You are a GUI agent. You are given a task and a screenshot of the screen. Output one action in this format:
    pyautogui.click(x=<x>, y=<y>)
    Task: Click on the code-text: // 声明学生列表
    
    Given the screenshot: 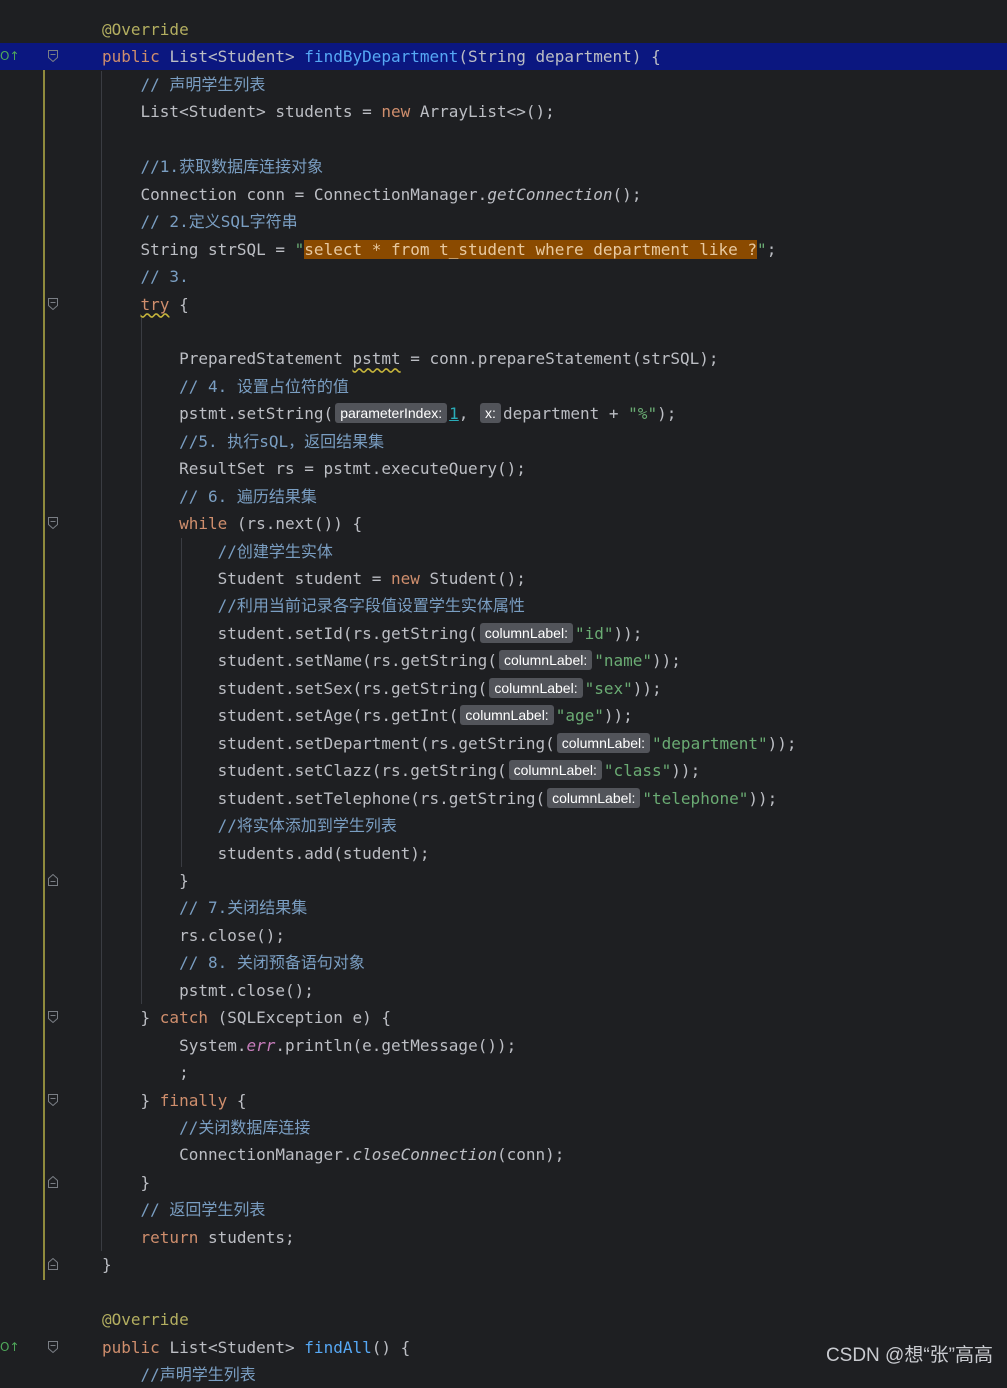 What is the action you would take?
    pyautogui.click(x=184, y=84)
    